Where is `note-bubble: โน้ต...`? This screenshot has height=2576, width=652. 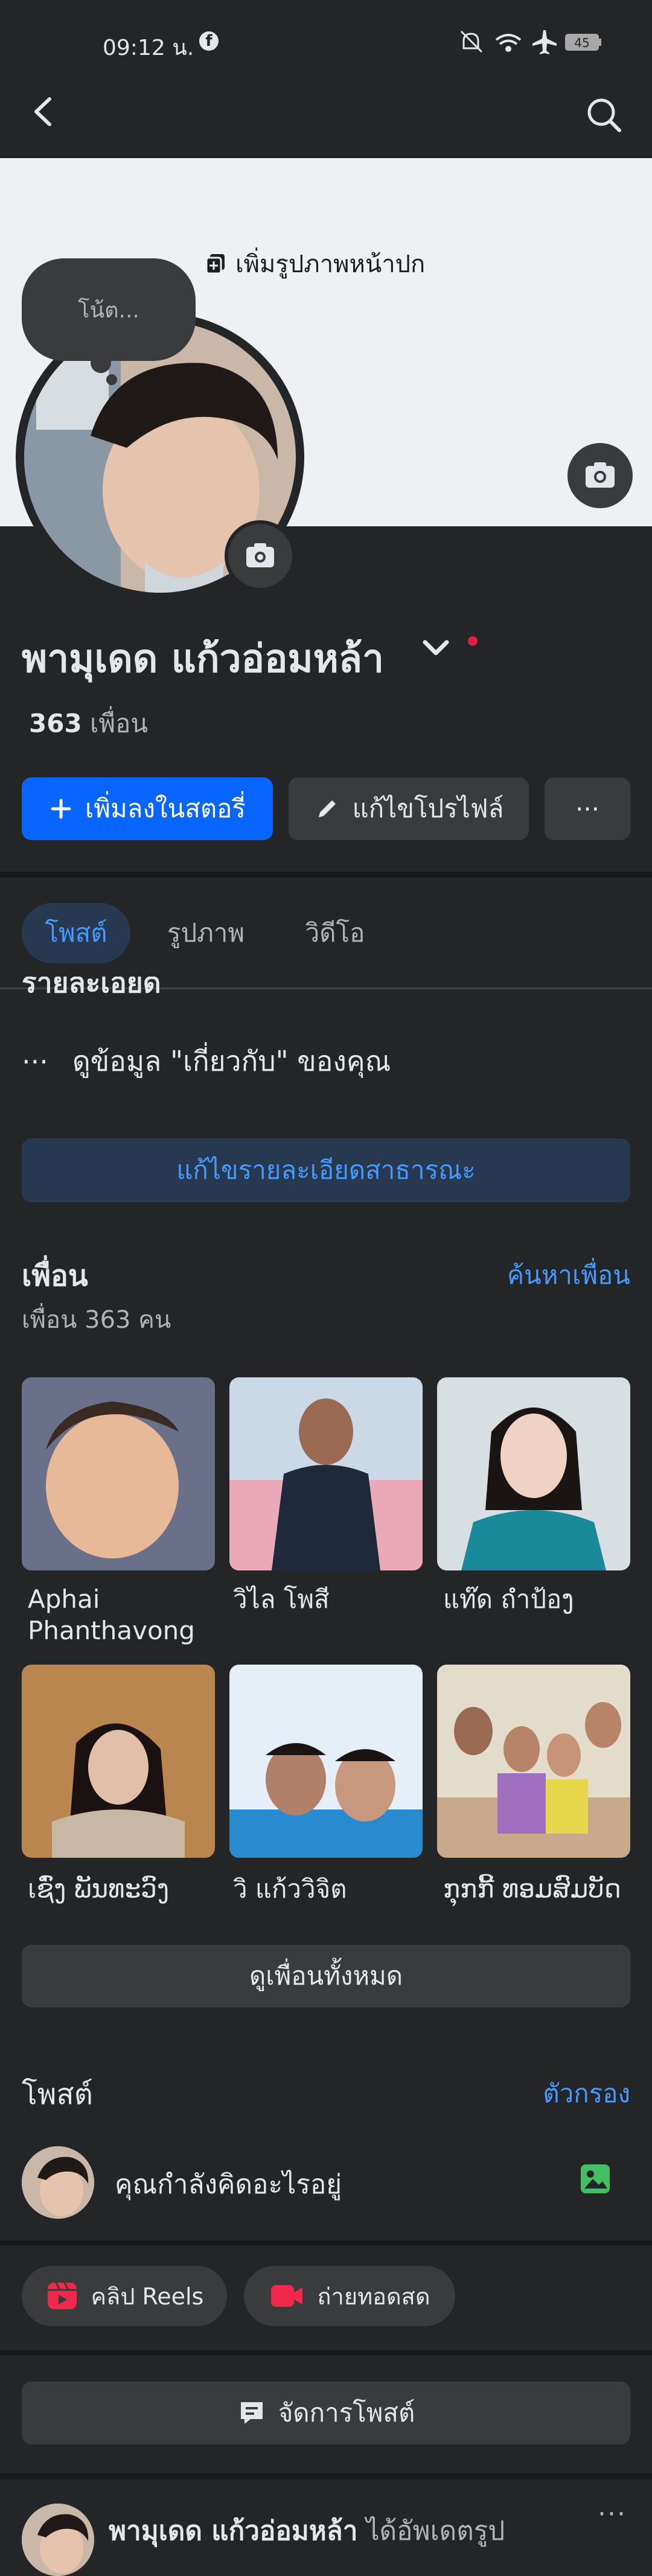 note-bubble: โน้ต... is located at coordinates (109, 309).